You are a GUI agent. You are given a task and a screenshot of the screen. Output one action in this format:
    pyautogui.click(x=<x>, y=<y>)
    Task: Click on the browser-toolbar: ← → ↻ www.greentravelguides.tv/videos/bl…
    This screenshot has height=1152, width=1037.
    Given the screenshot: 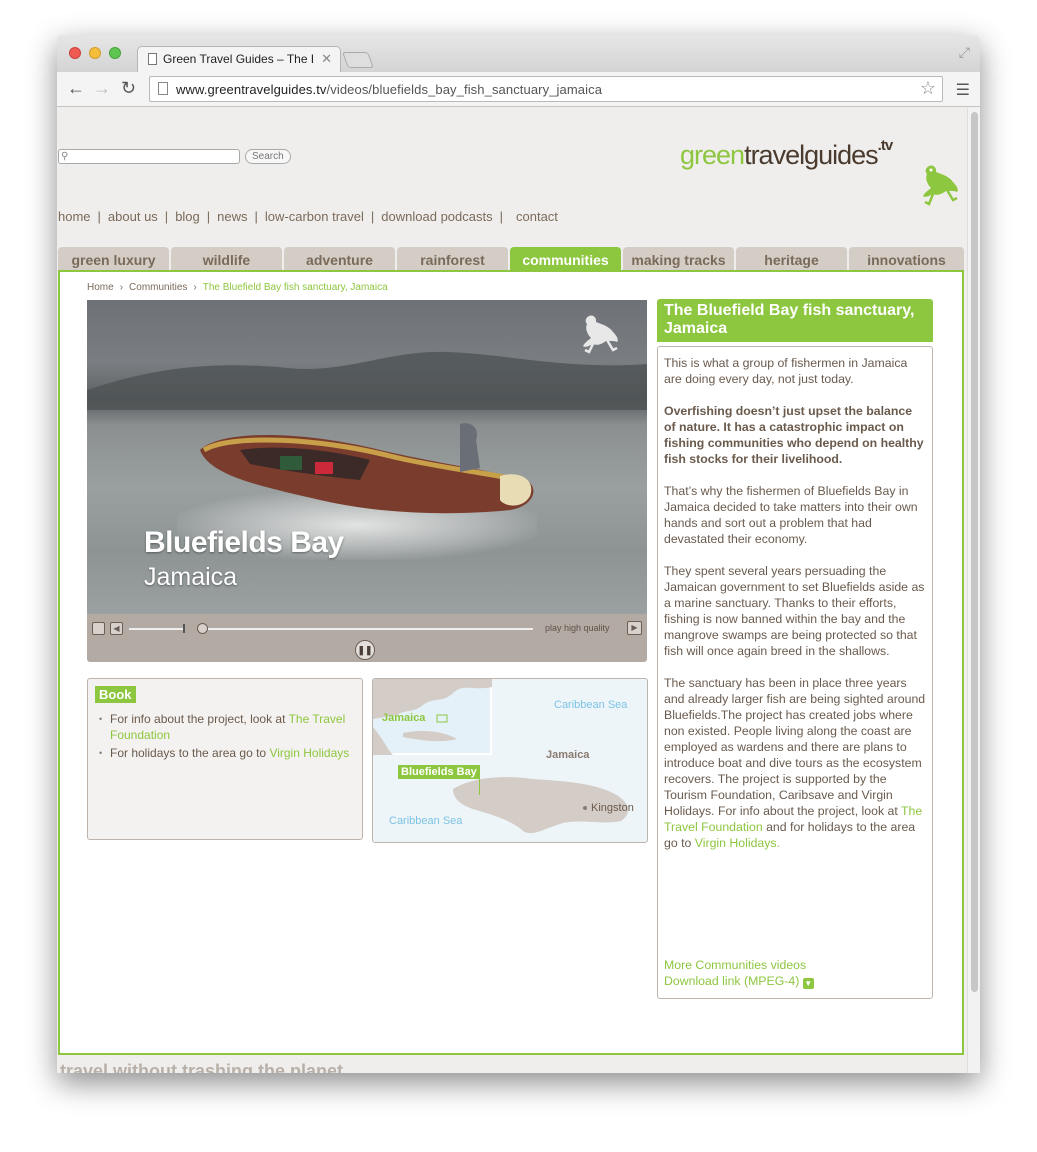 What is the action you would take?
    pyautogui.click(x=518, y=89)
    